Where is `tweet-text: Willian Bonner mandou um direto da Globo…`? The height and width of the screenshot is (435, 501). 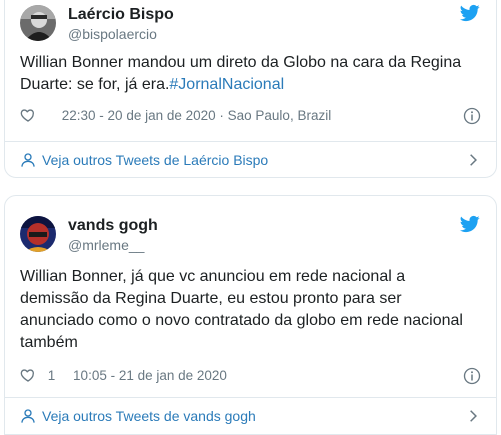 tweet-text: Willian Bonner mandou um direto da Globo… is located at coordinates (250, 74).